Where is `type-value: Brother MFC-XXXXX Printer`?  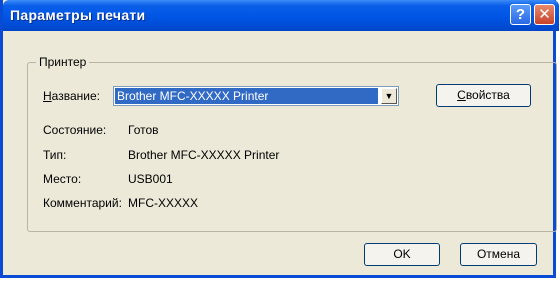 type-value: Brother MFC-XXXXX Printer is located at coordinates (204, 155).